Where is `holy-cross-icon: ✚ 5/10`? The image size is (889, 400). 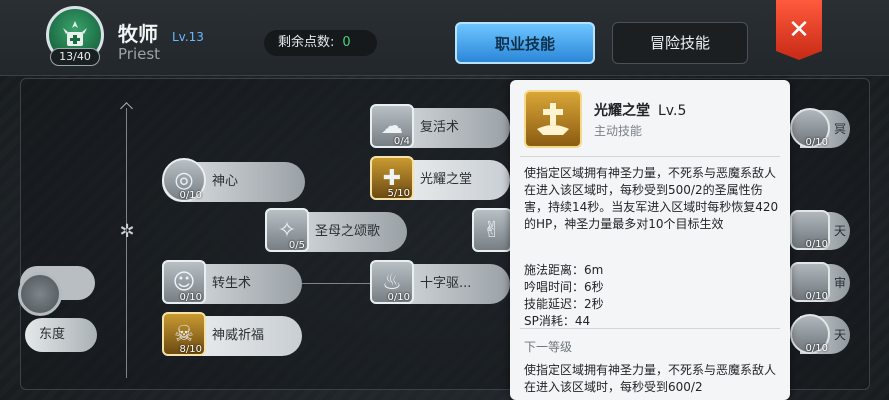
holy-cross-icon: ✚ 5/10 is located at coordinates (392, 178).